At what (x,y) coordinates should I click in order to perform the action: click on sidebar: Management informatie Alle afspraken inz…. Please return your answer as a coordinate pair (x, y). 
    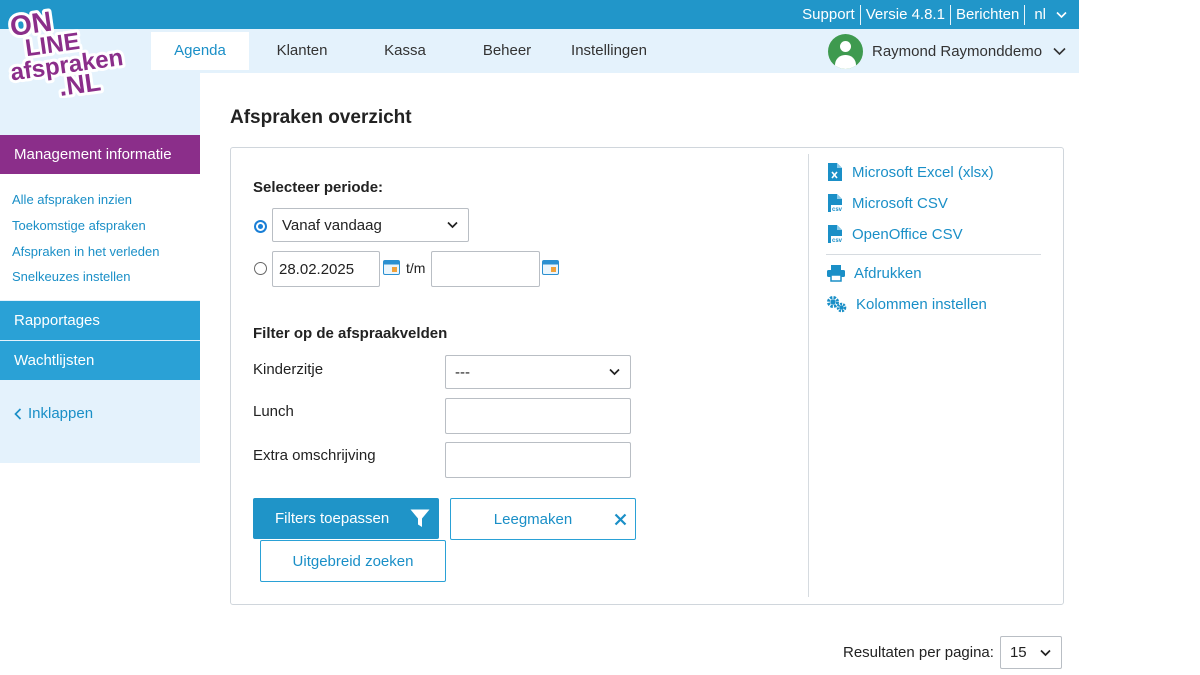
    Looking at the image, I should click on (100, 268).